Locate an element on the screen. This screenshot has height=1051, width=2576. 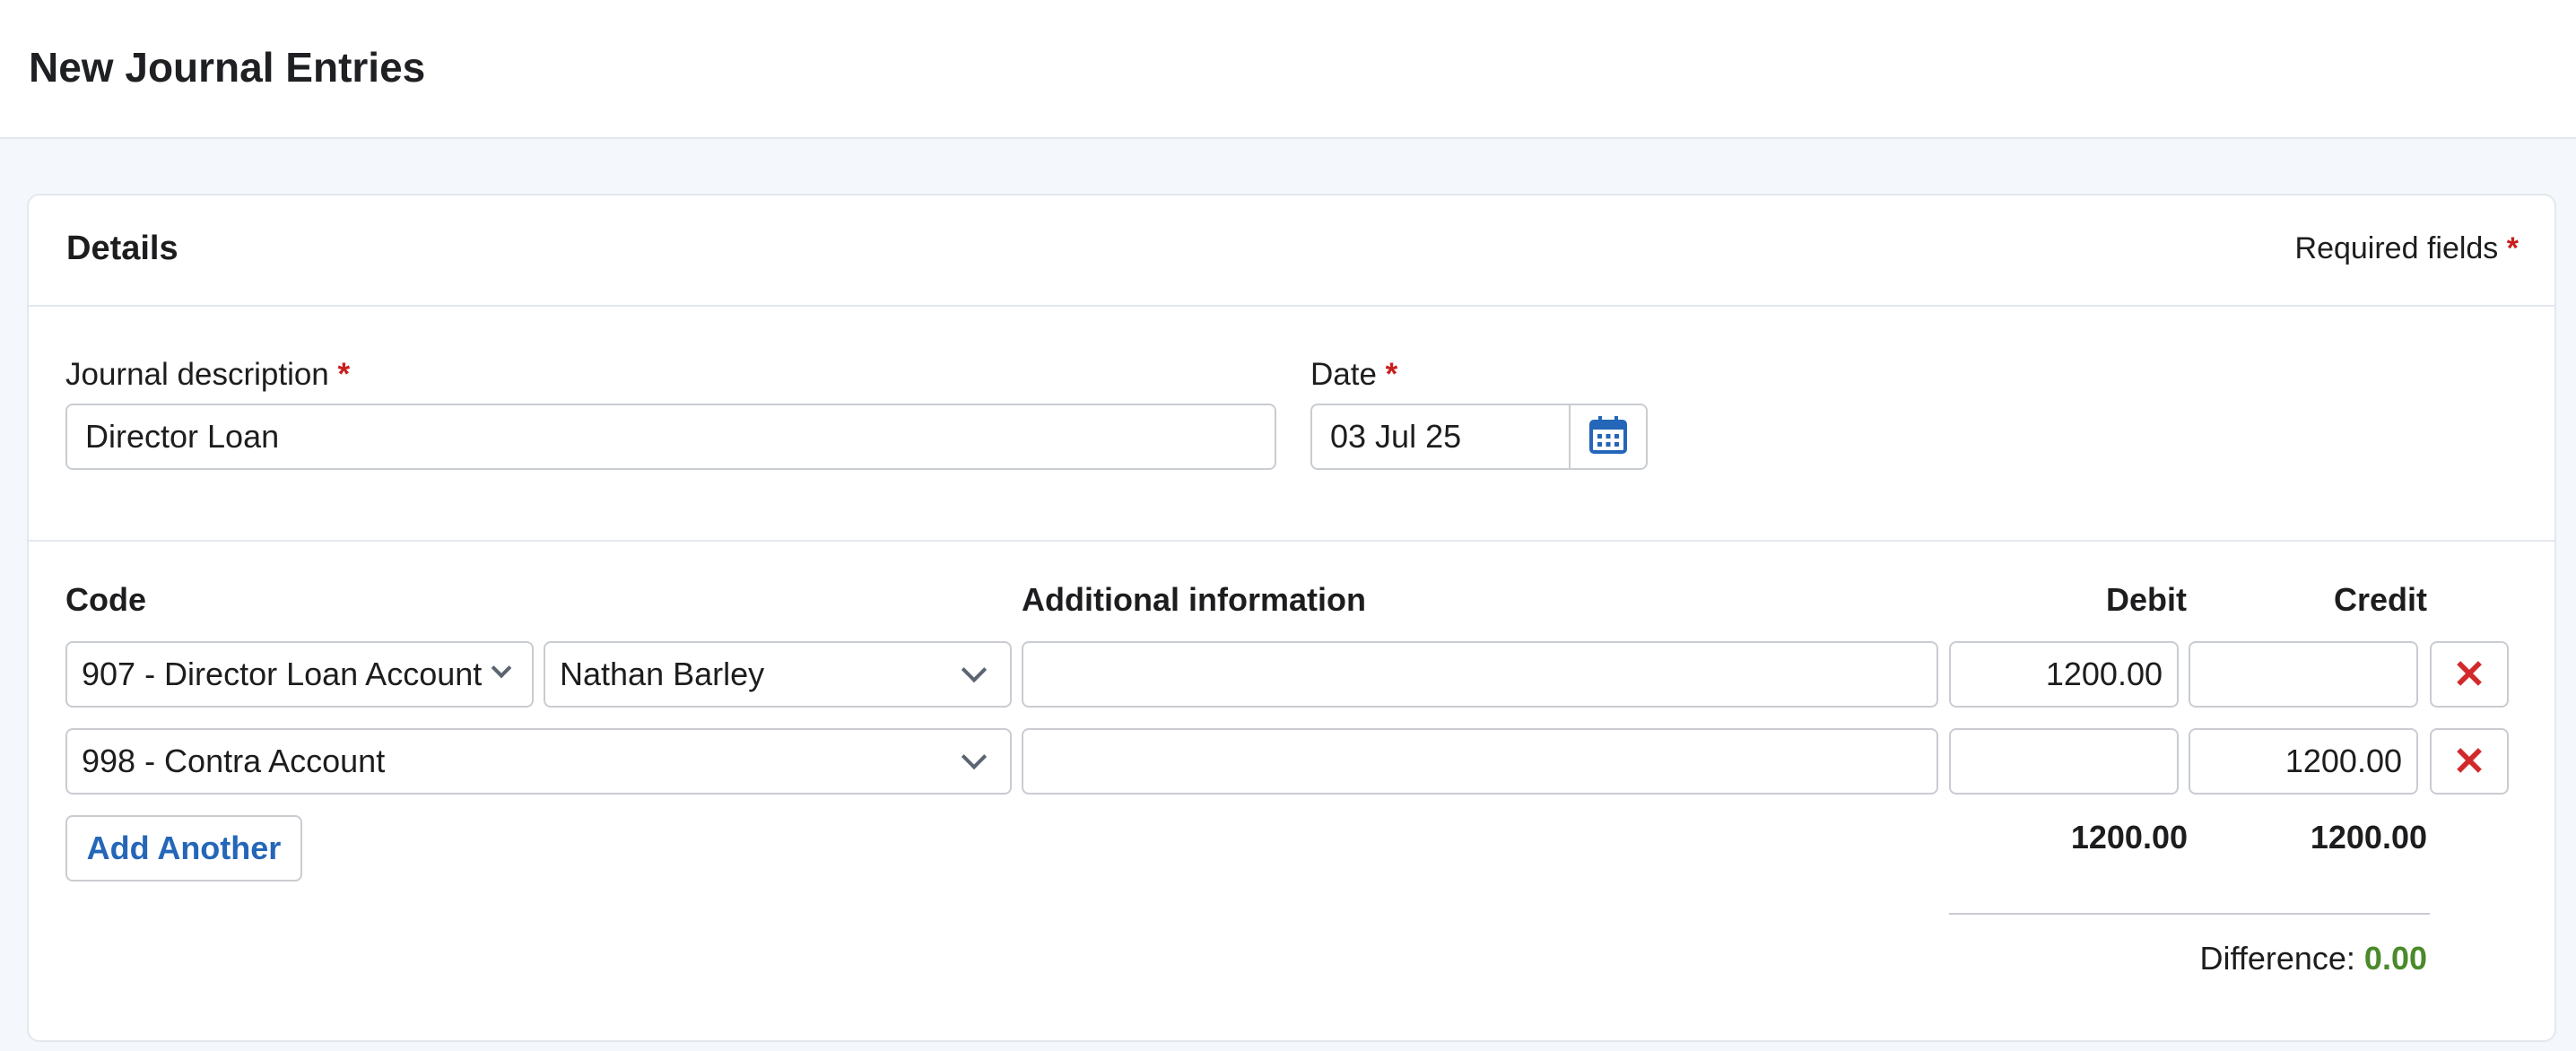
debit-input is located at coordinates (2064, 761).